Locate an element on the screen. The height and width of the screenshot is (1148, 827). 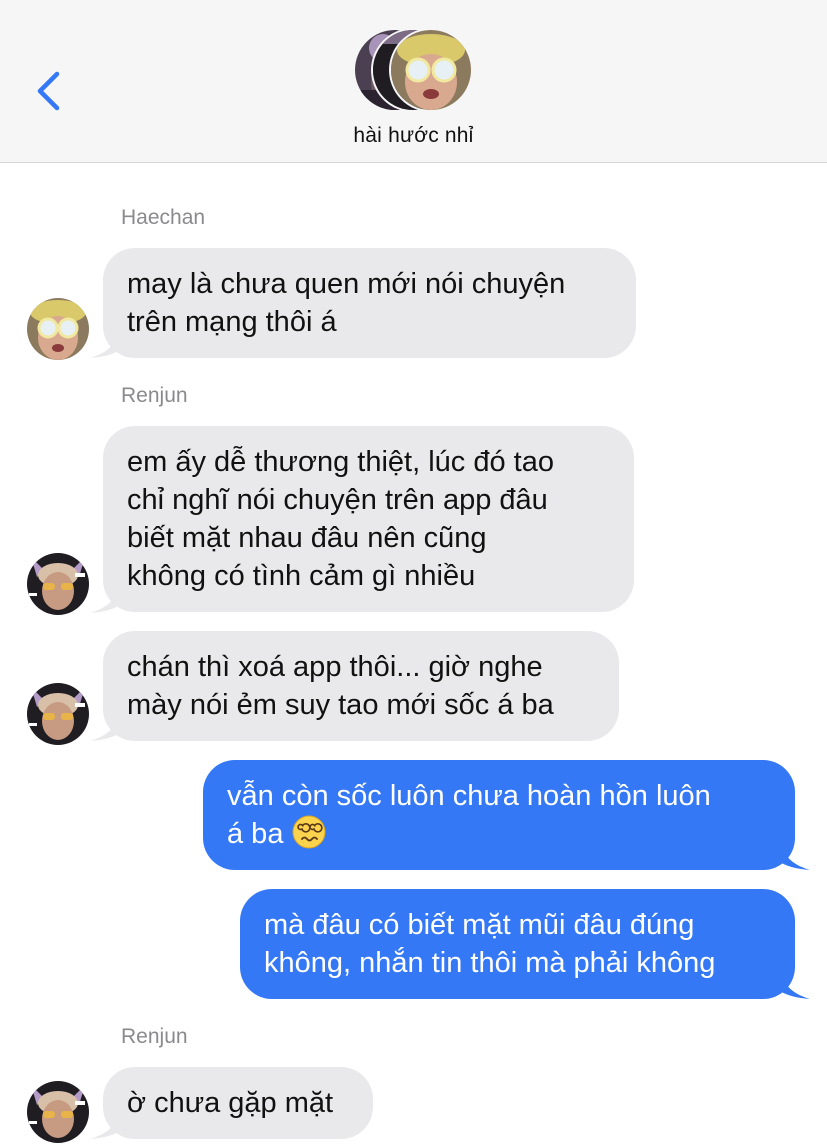
back-button is located at coordinates (48, 91).